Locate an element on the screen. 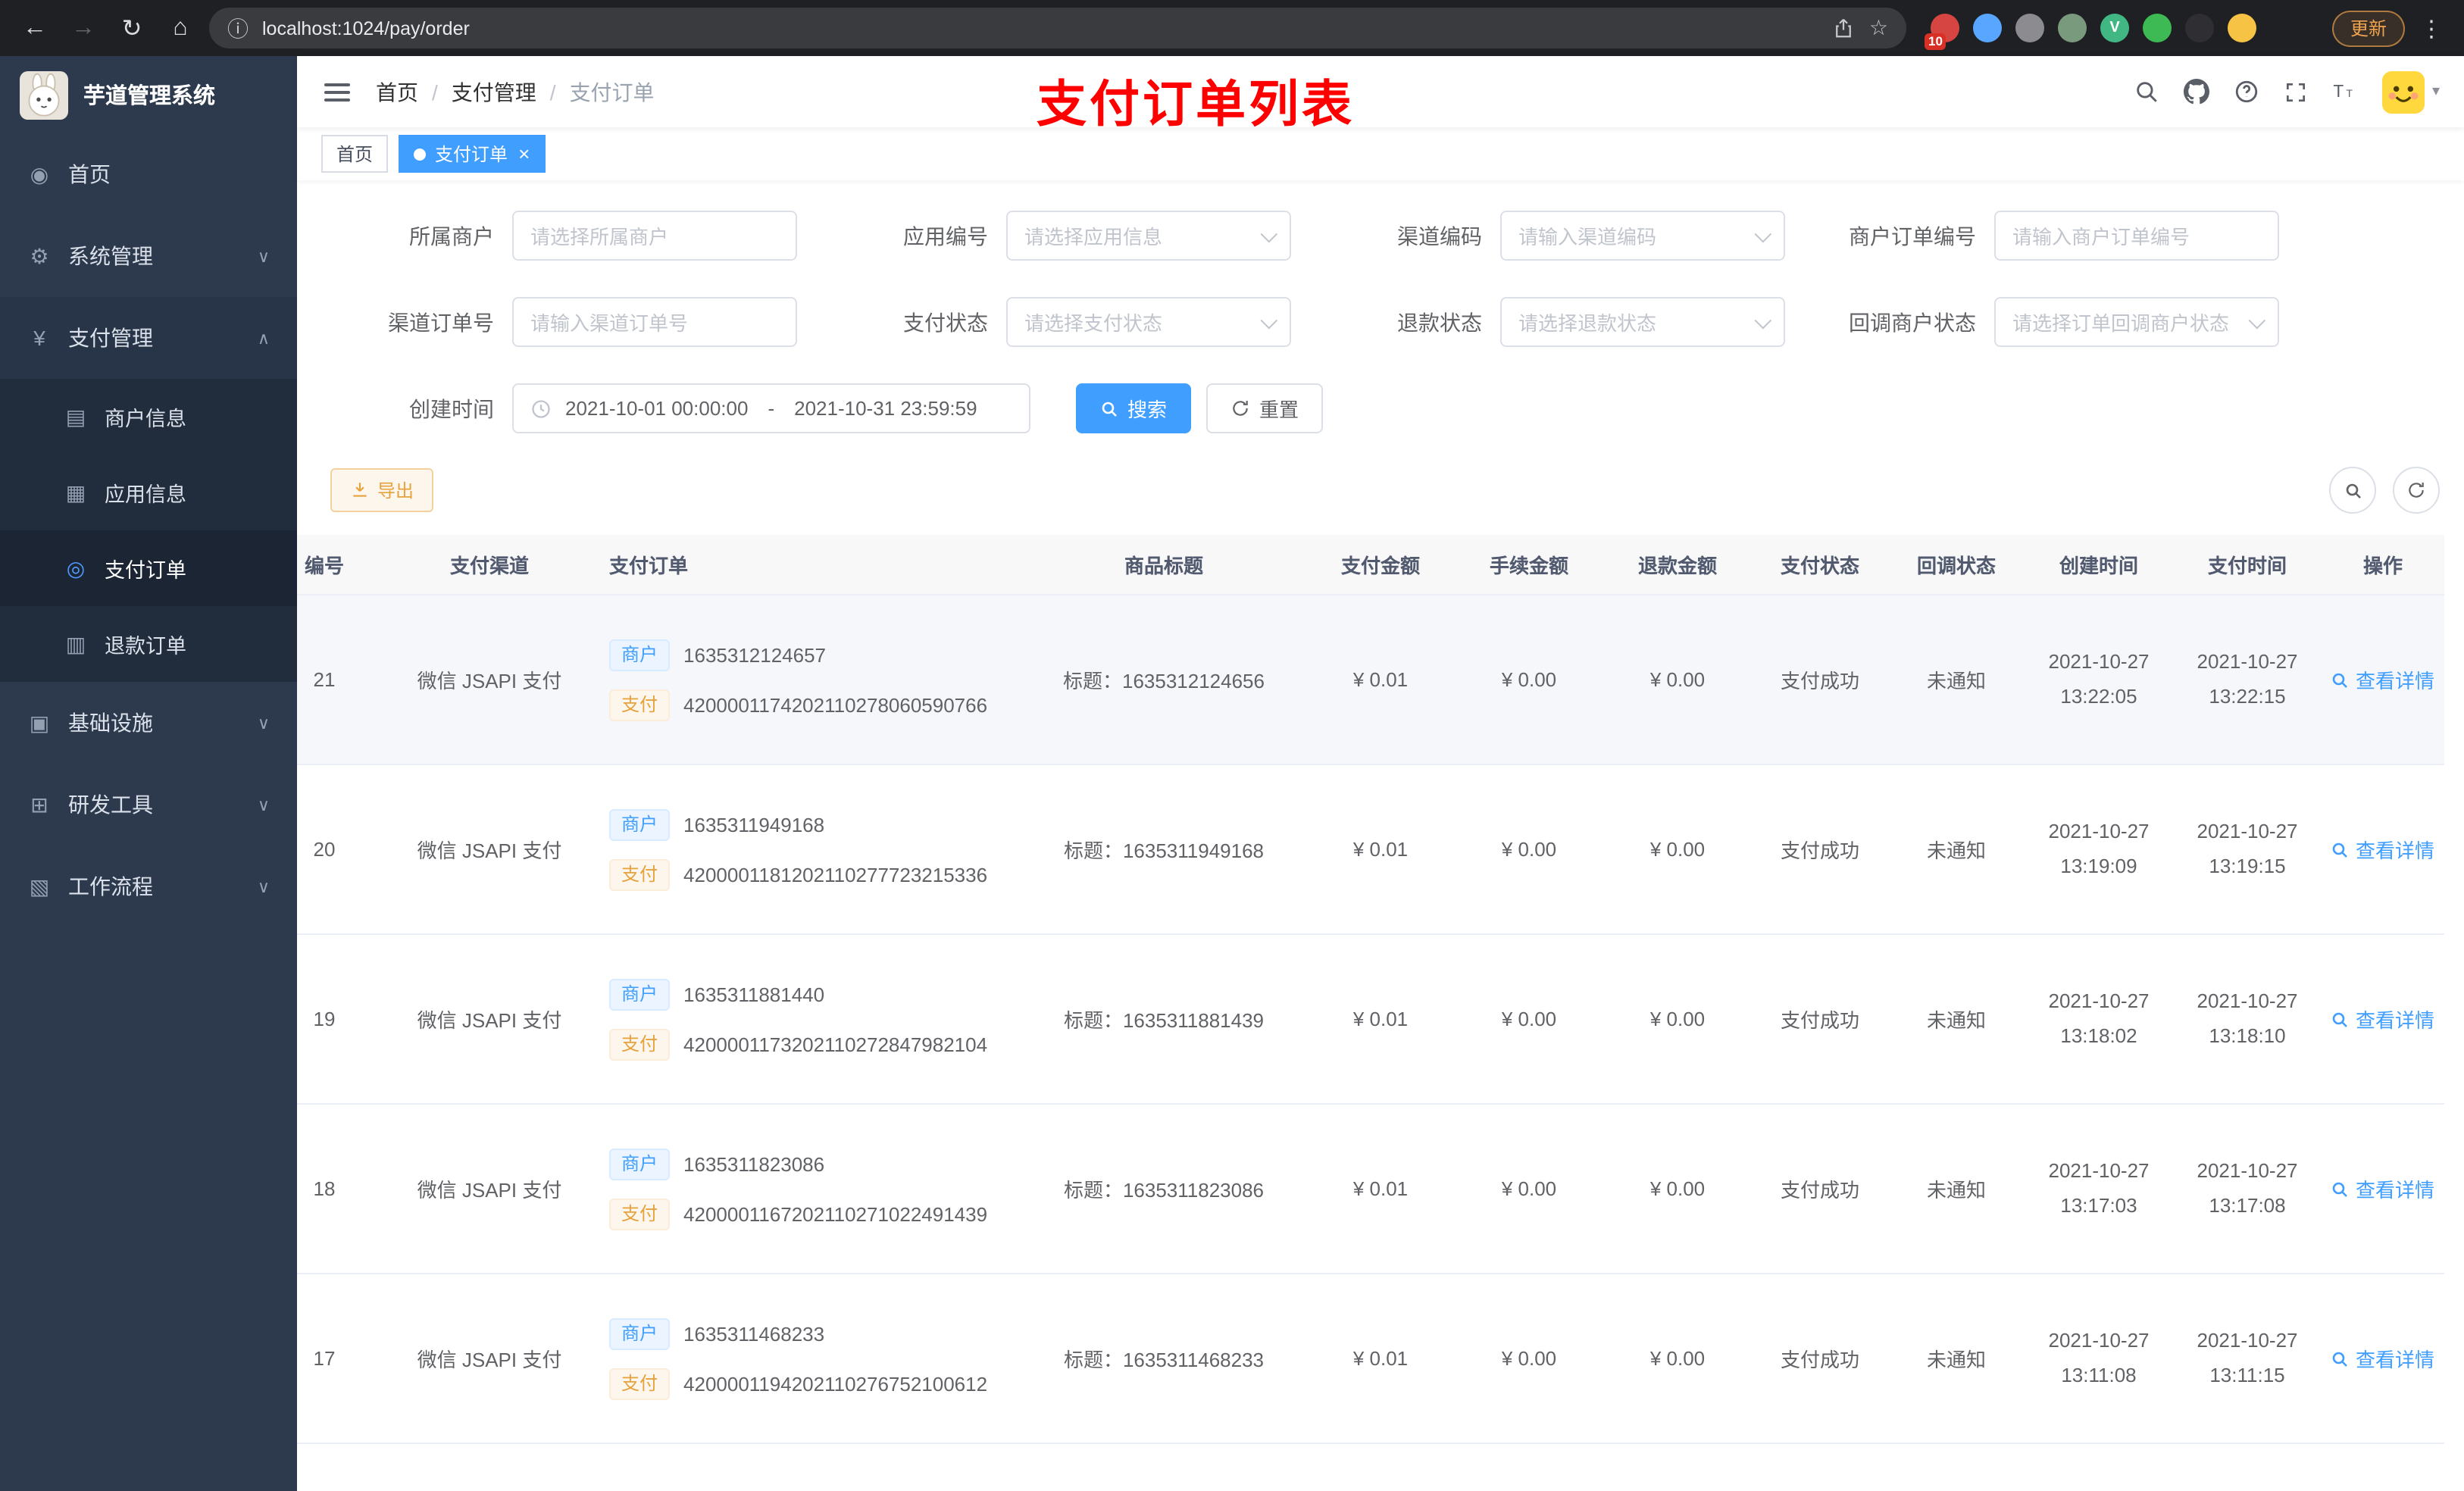 The width and height of the screenshot is (2464, 1491). merchant-tag: 商户 is located at coordinates (640, 994).